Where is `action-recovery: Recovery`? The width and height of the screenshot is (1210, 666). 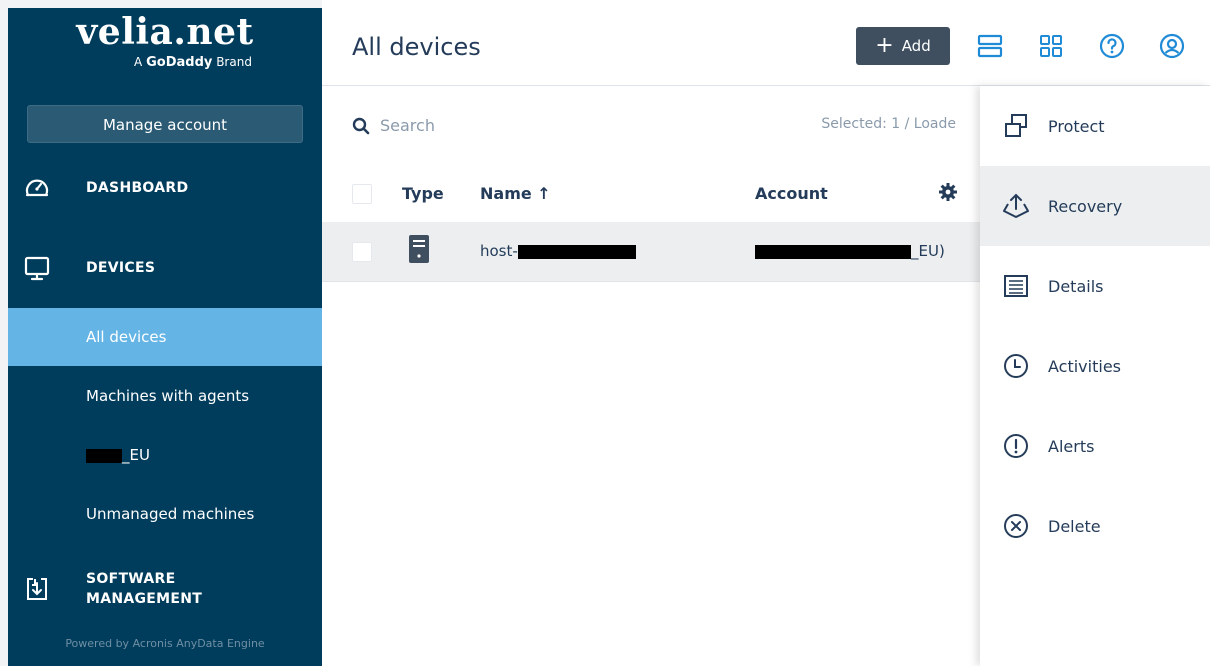
action-recovery: Recovery is located at coordinates (1095, 206).